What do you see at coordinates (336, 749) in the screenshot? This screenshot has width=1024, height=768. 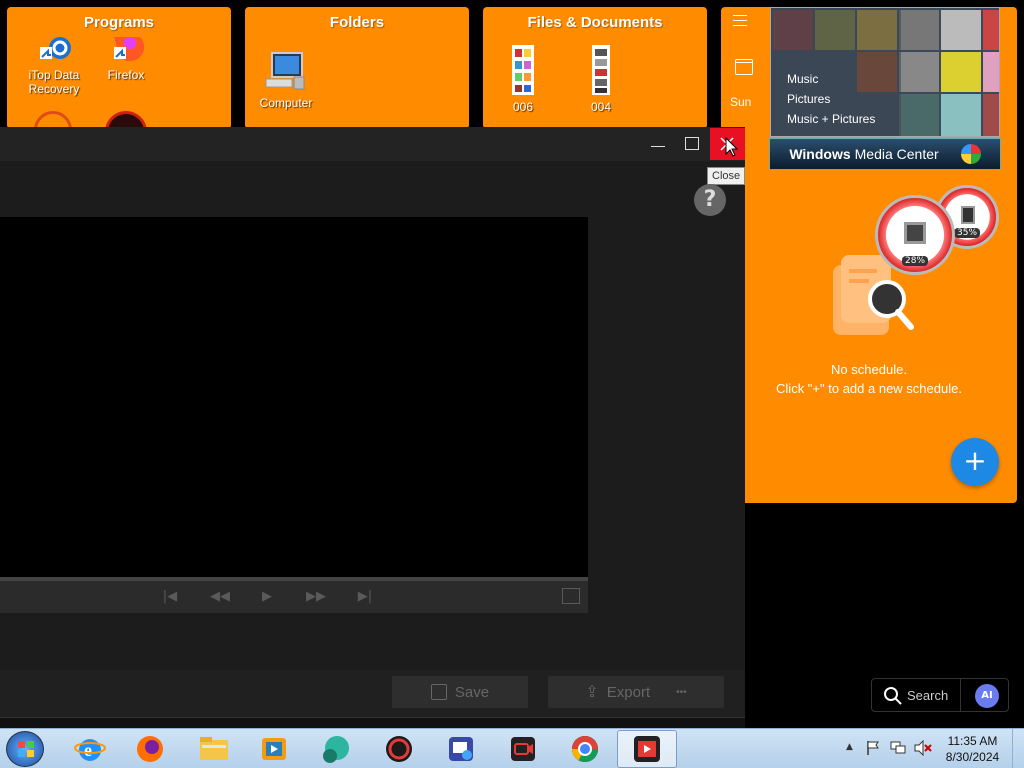 I see `chat-app-icon` at bounding box center [336, 749].